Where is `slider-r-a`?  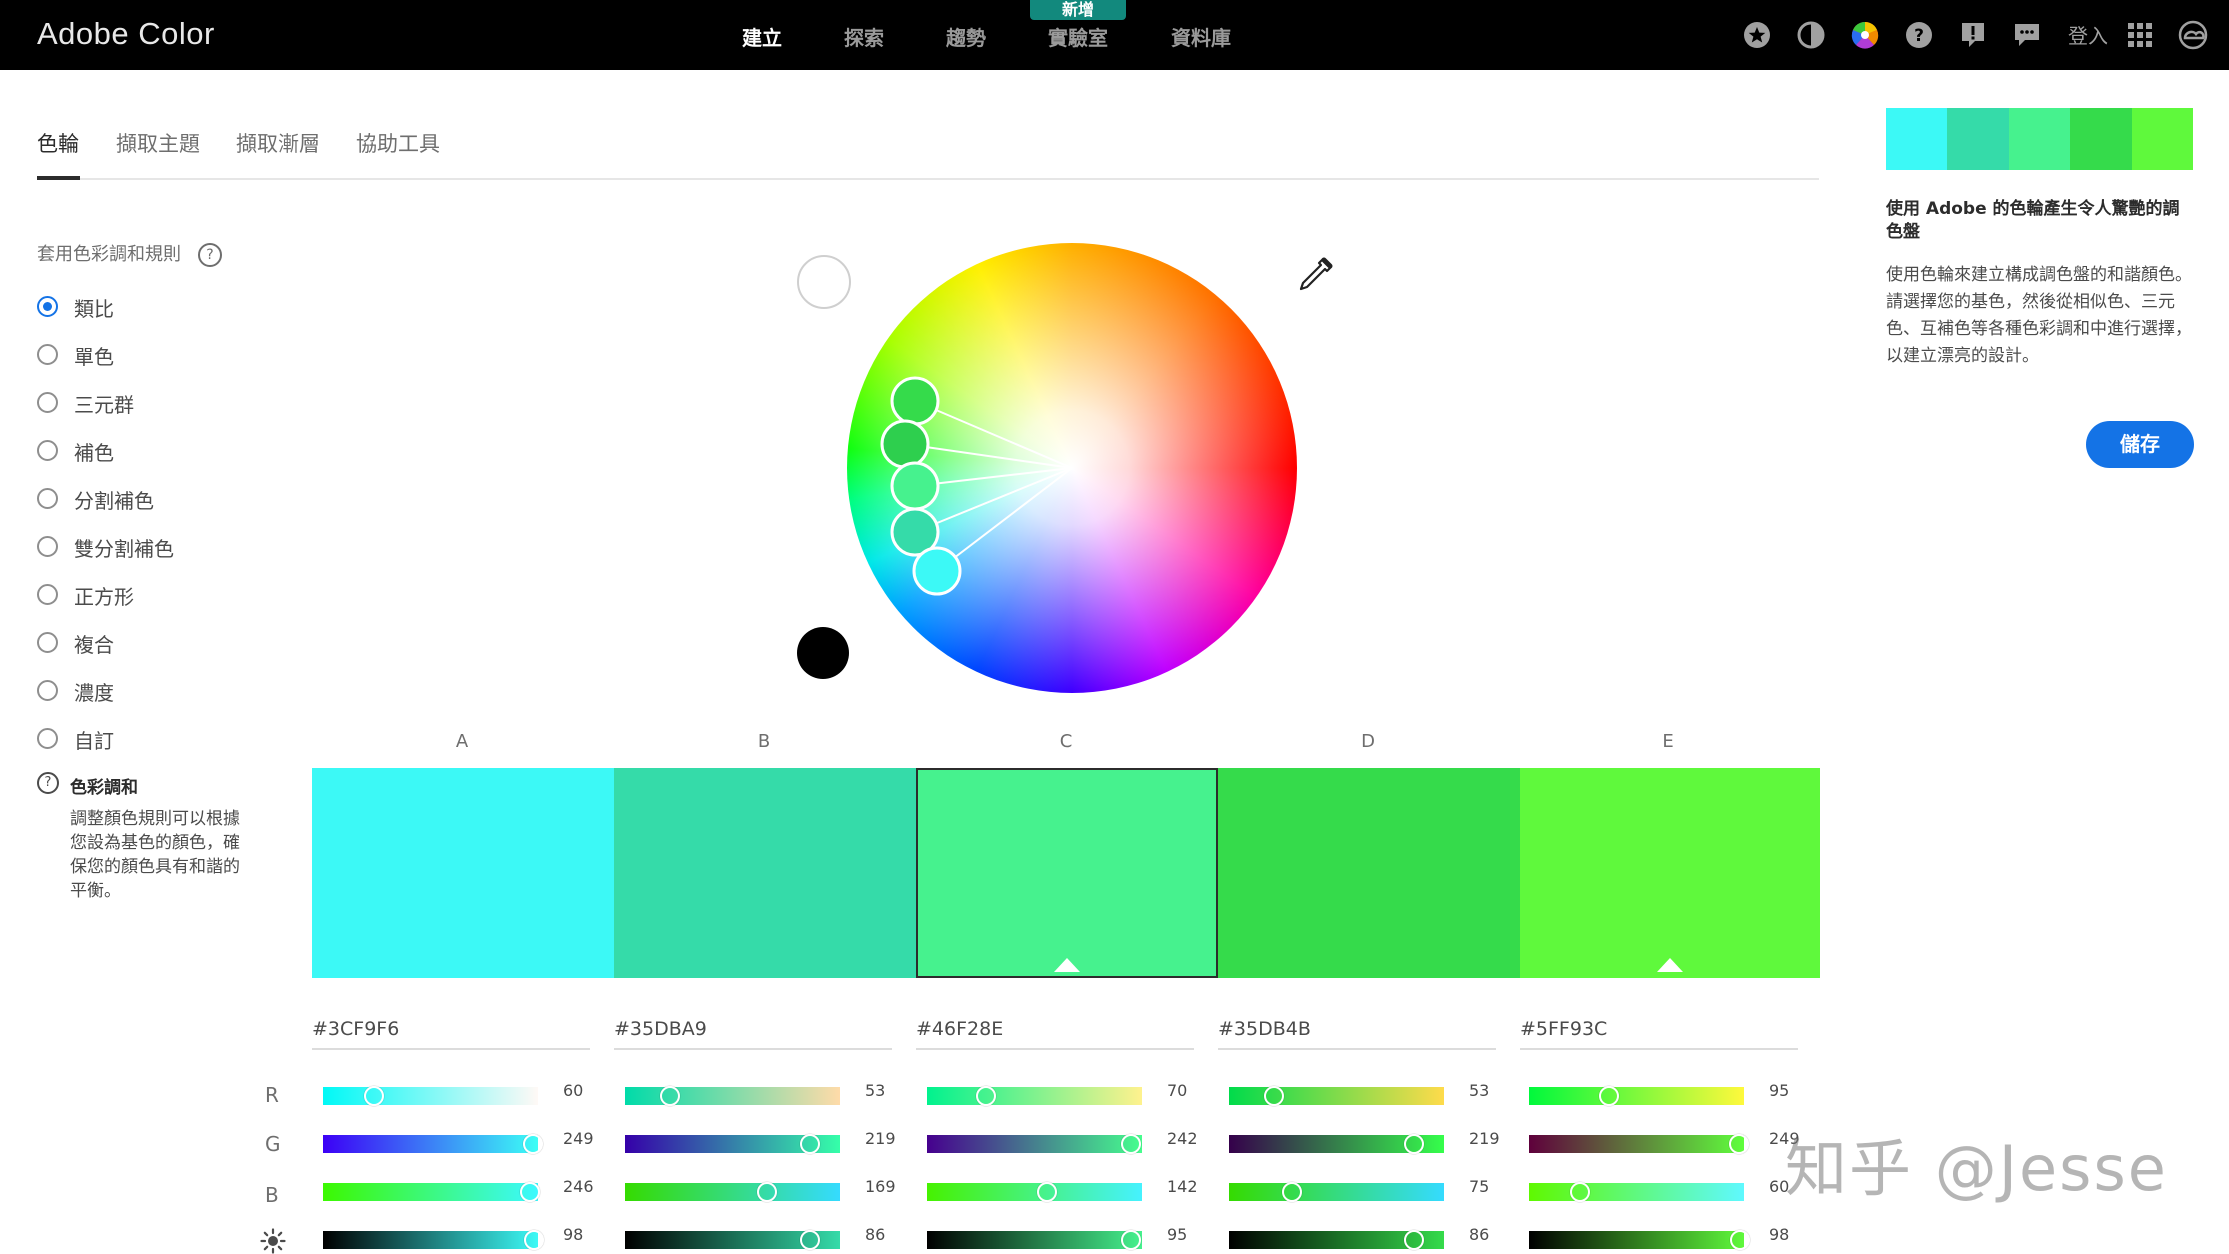
slider-r-a is located at coordinates (430, 1096).